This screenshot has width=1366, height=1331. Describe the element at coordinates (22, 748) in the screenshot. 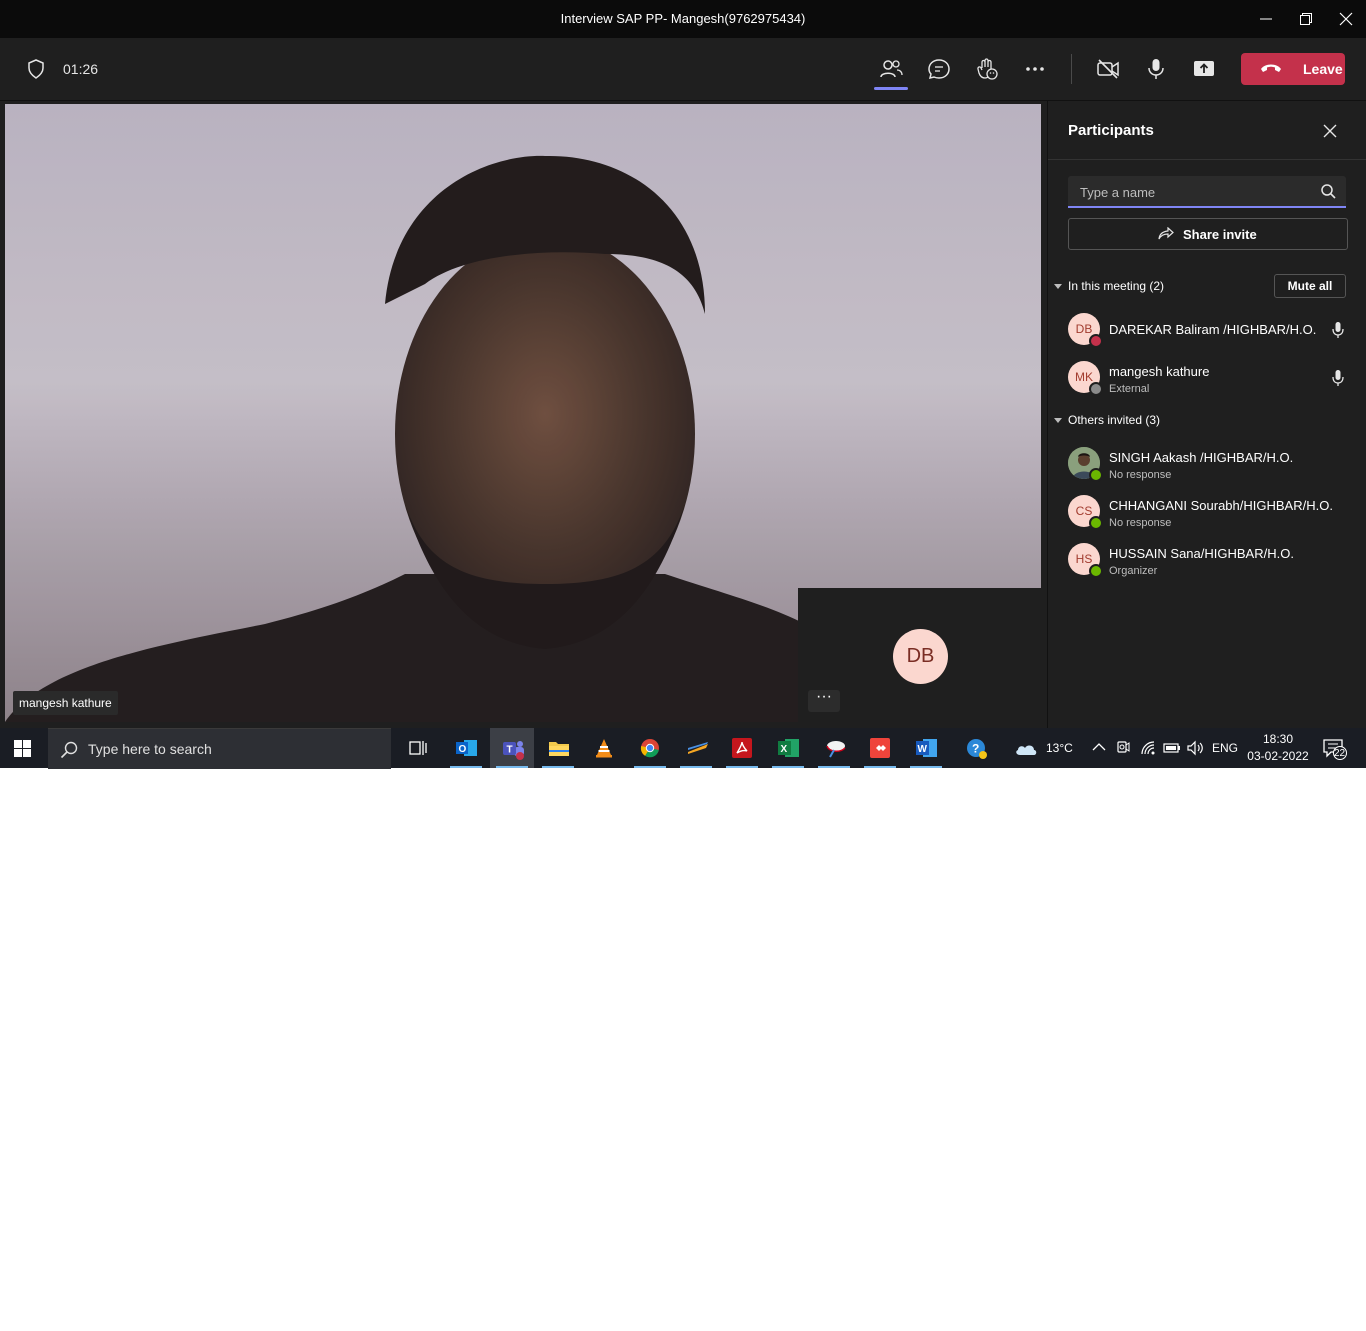

I see `windows-logo-icon` at that location.